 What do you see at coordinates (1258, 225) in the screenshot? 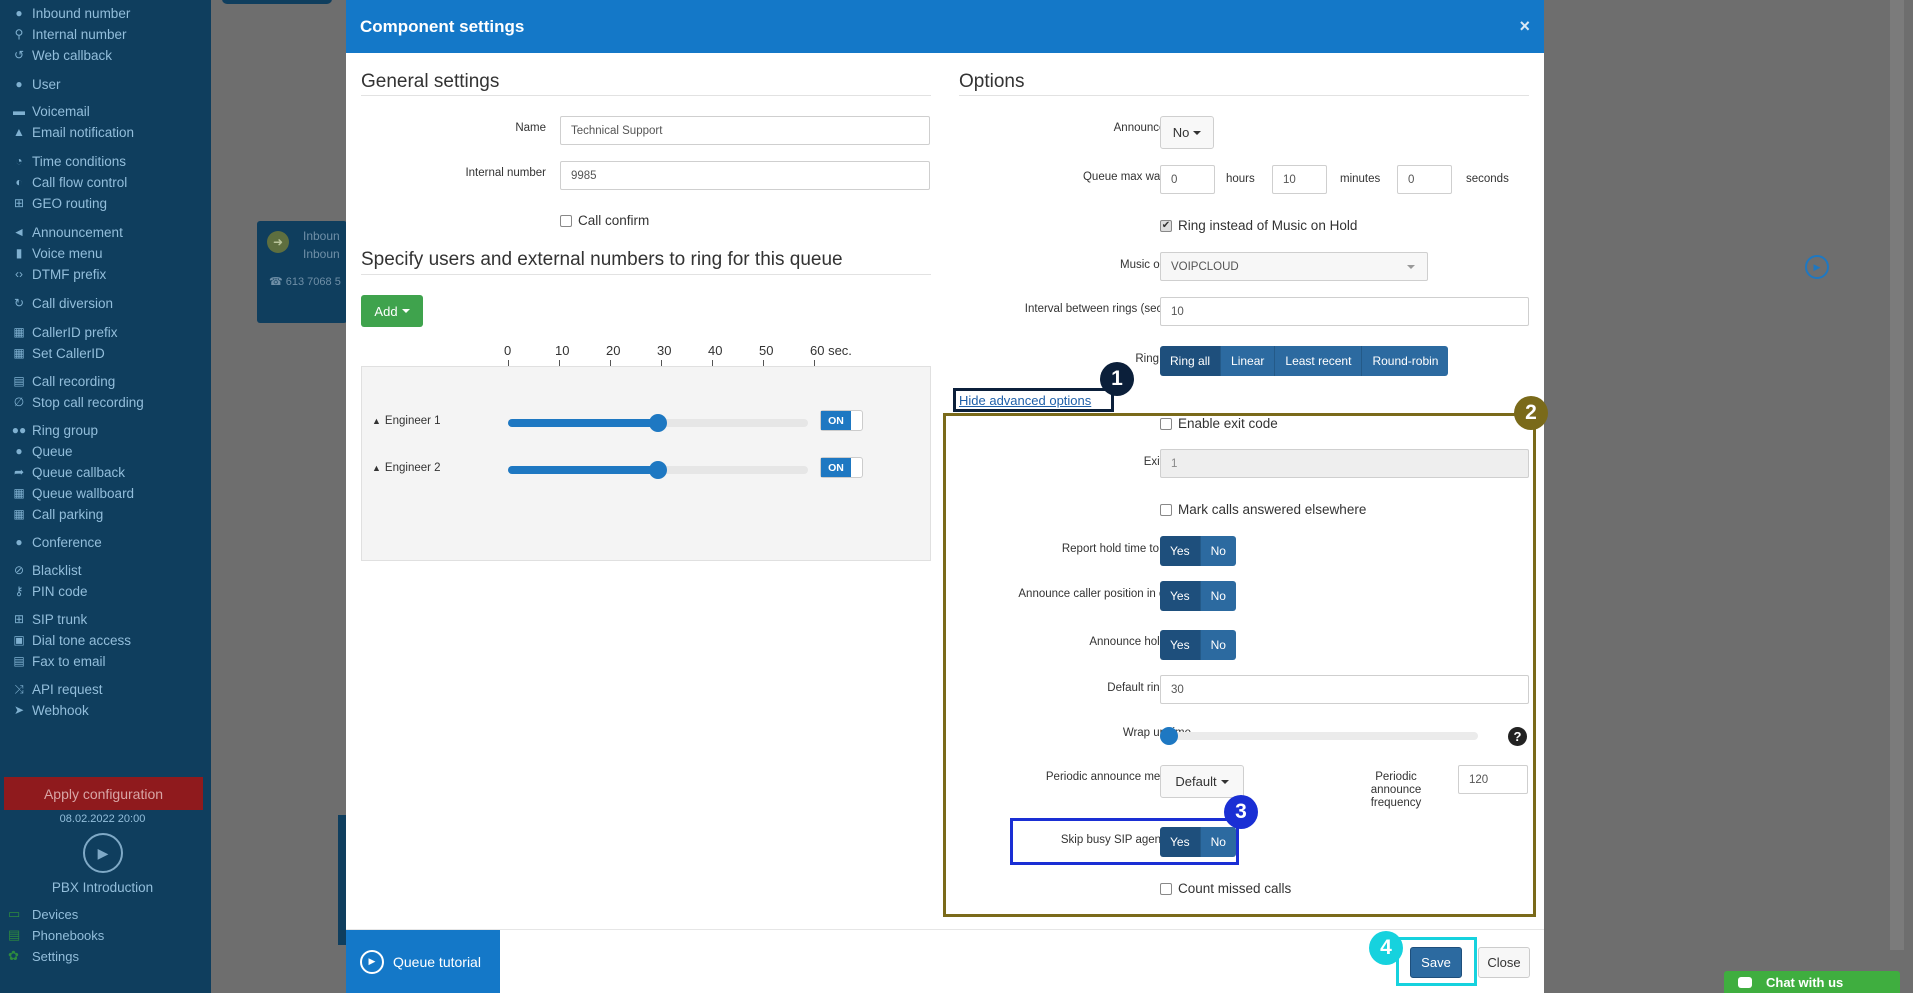
I see `ring-instead-moh-checkbox: ✔ Ring instead of Music on Hold` at bounding box center [1258, 225].